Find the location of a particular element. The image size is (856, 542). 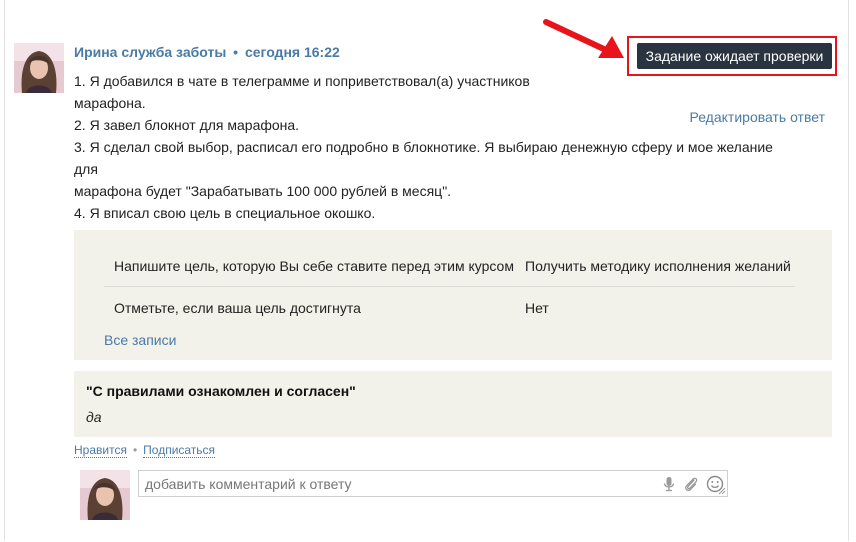

row-divider is located at coordinates (449, 286).